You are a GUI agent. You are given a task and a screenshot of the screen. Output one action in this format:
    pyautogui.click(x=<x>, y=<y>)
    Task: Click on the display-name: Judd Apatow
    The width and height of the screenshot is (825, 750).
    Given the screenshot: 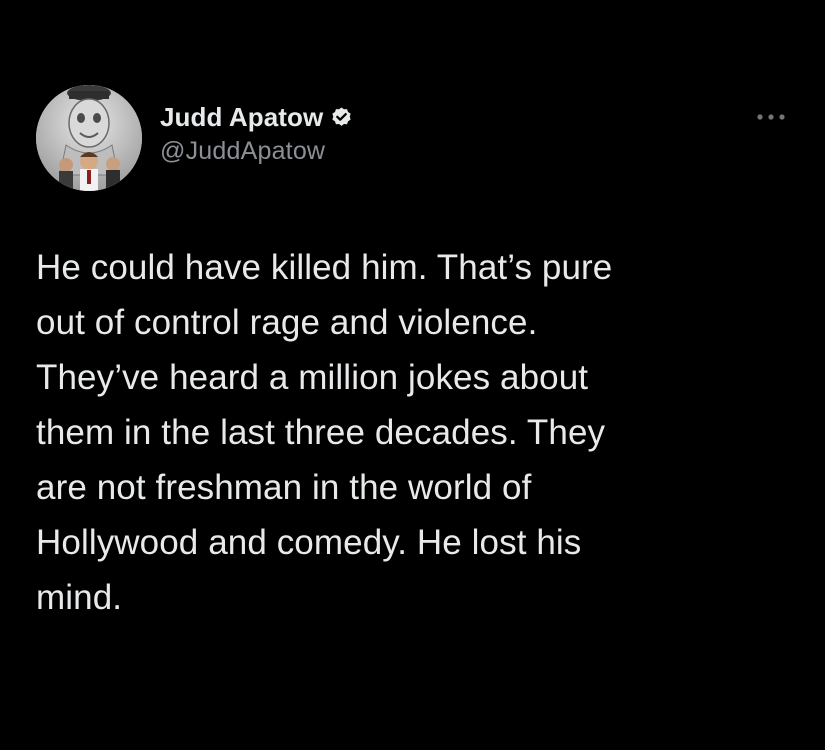 What is the action you would take?
    pyautogui.click(x=241, y=117)
    